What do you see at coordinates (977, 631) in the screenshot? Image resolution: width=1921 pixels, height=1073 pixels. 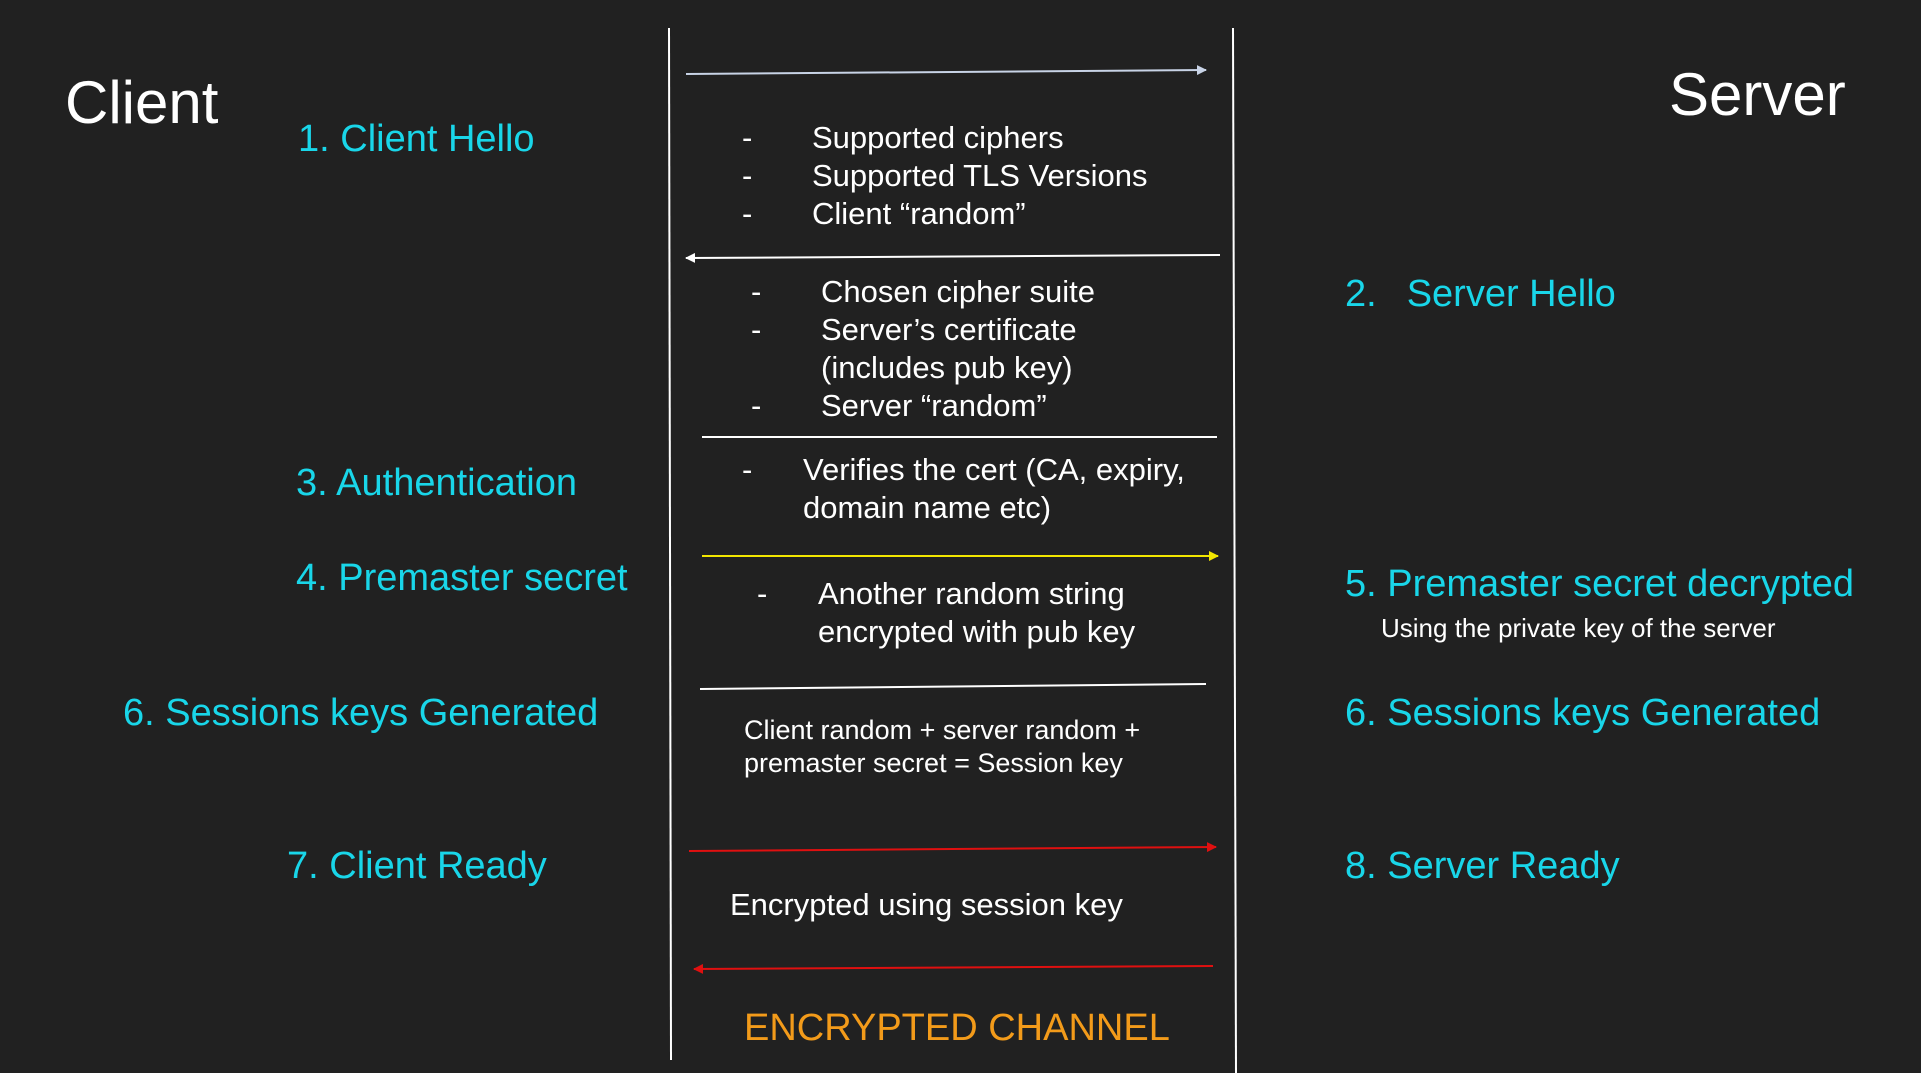 I see `list-item: encrypted with pub key` at bounding box center [977, 631].